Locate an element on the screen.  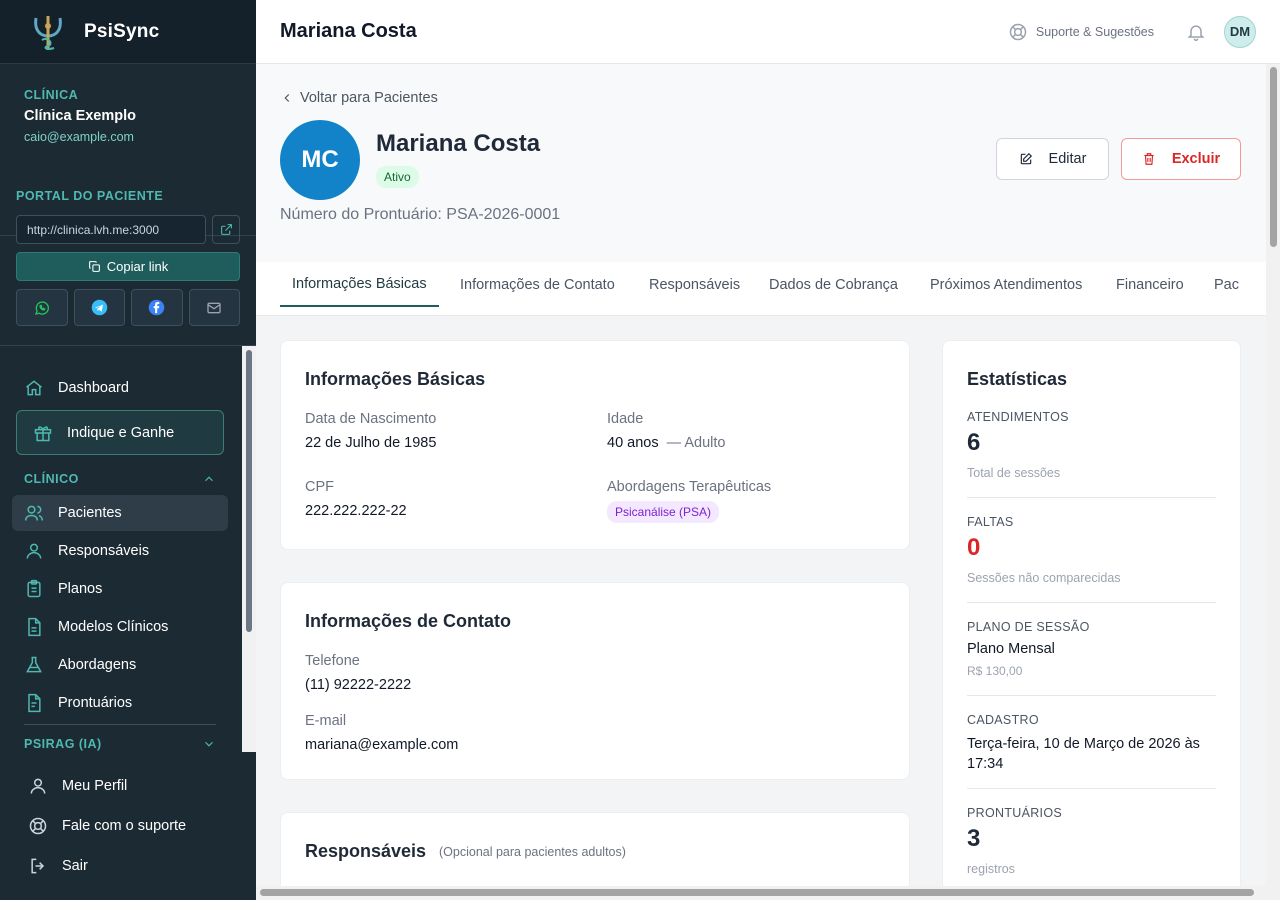
users-icon is located at coordinates (34, 513).